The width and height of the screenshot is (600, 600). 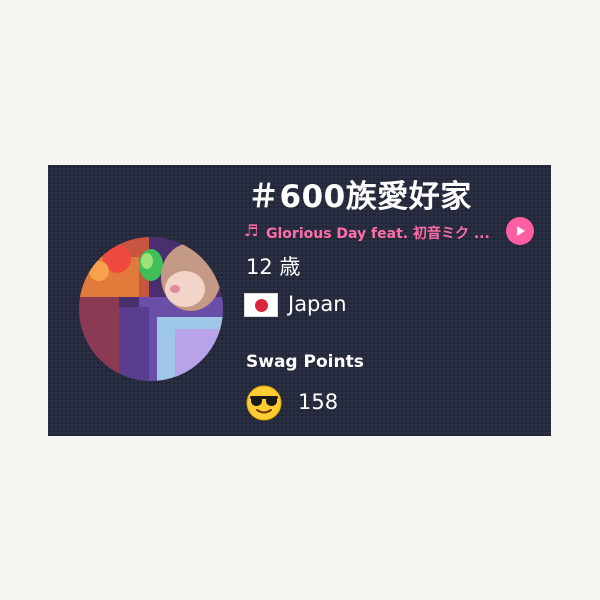 I want to click on age-label: 12 歳, so click(x=273, y=267).